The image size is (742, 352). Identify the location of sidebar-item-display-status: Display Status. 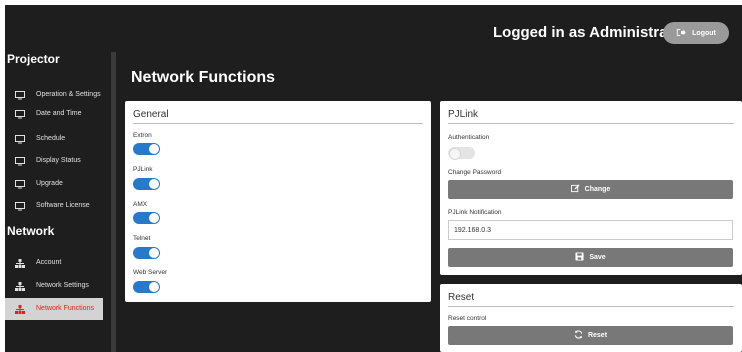
(55, 161).